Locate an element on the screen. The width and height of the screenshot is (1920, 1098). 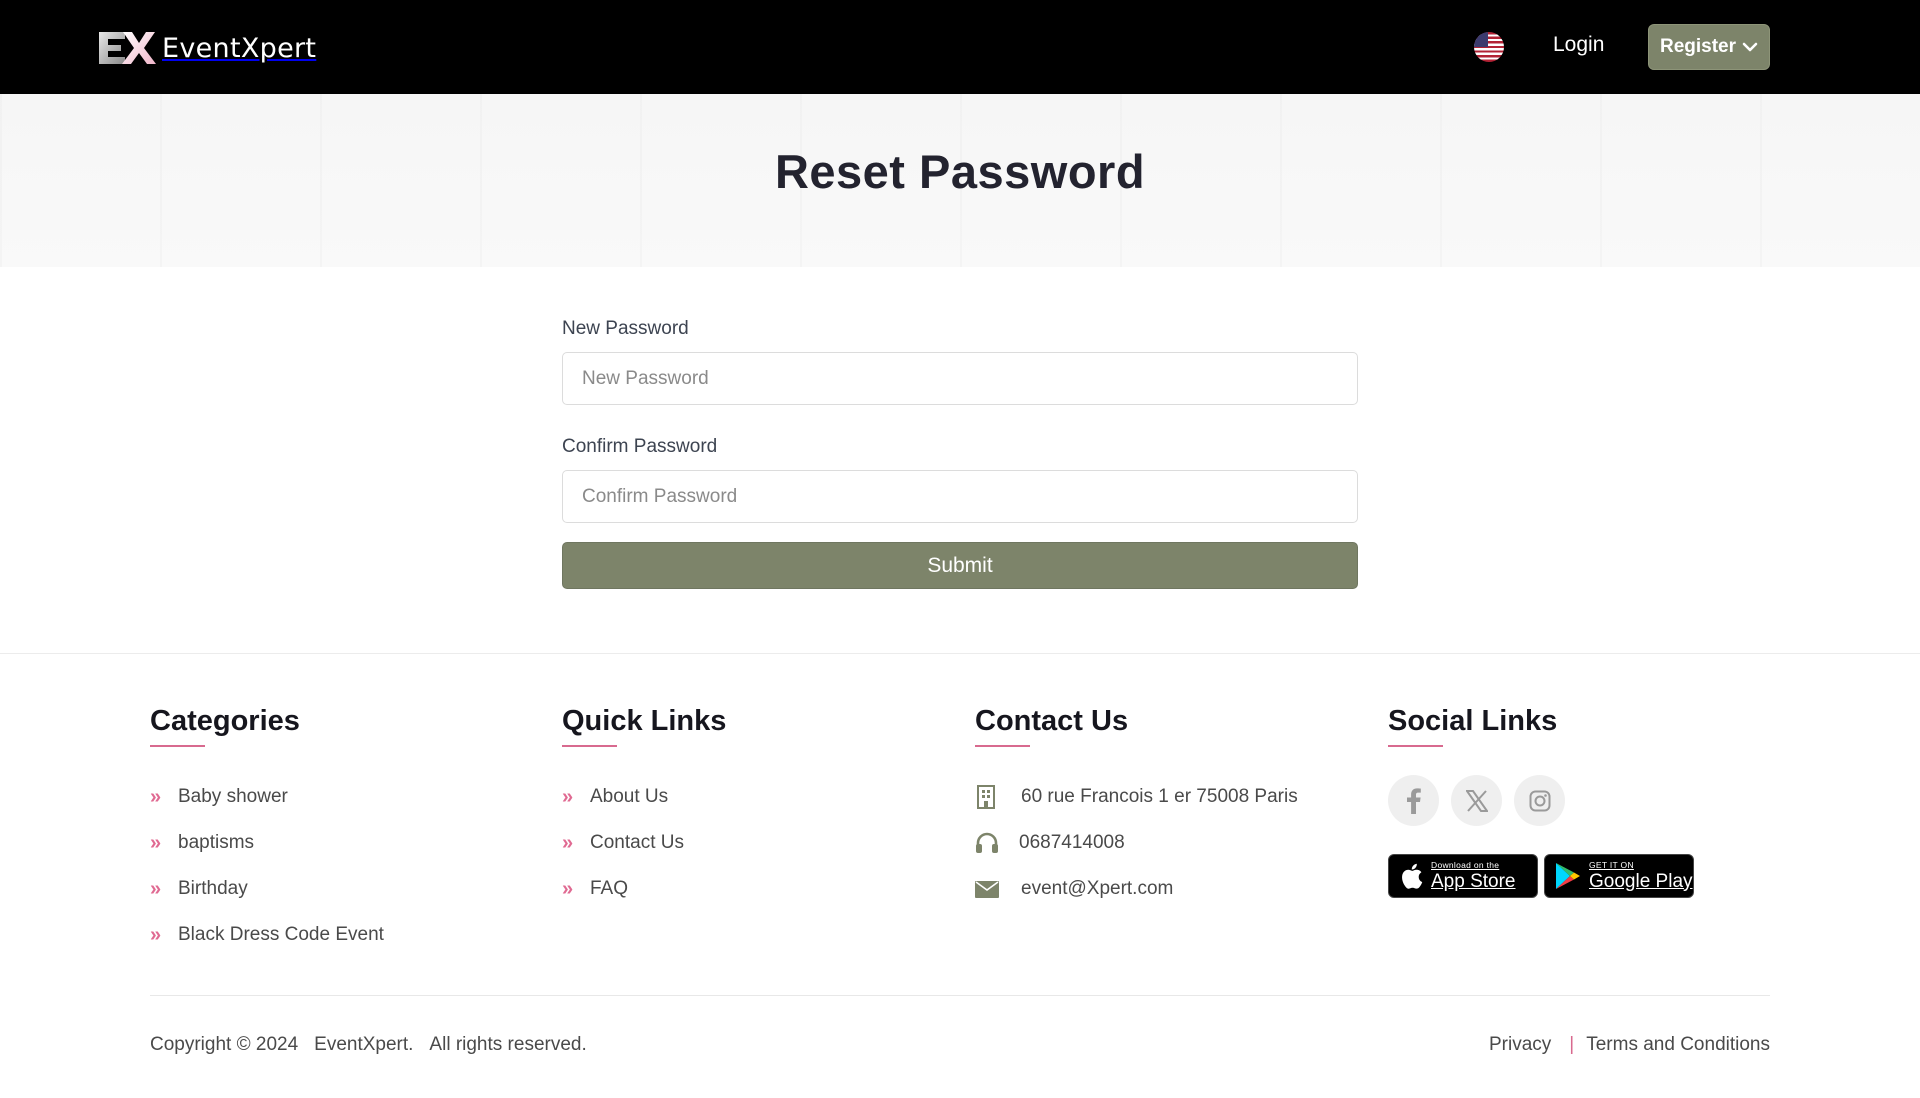
list-item: » About Us is located at coordinates (644, 797).